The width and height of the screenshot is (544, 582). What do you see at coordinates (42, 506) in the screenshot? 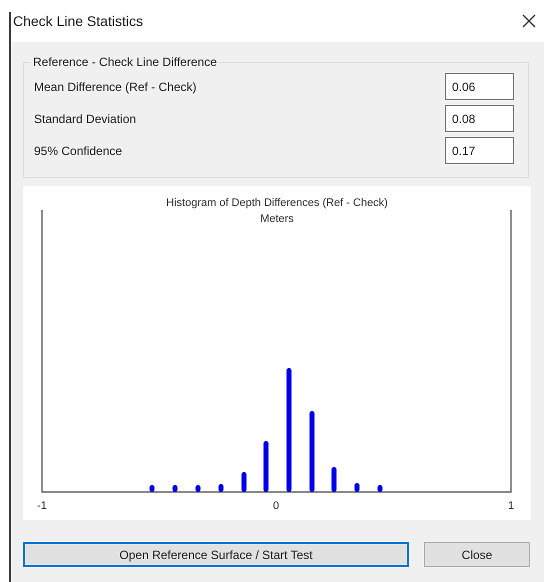
I see `tick-label: -1` at bounding box center [42, 506].